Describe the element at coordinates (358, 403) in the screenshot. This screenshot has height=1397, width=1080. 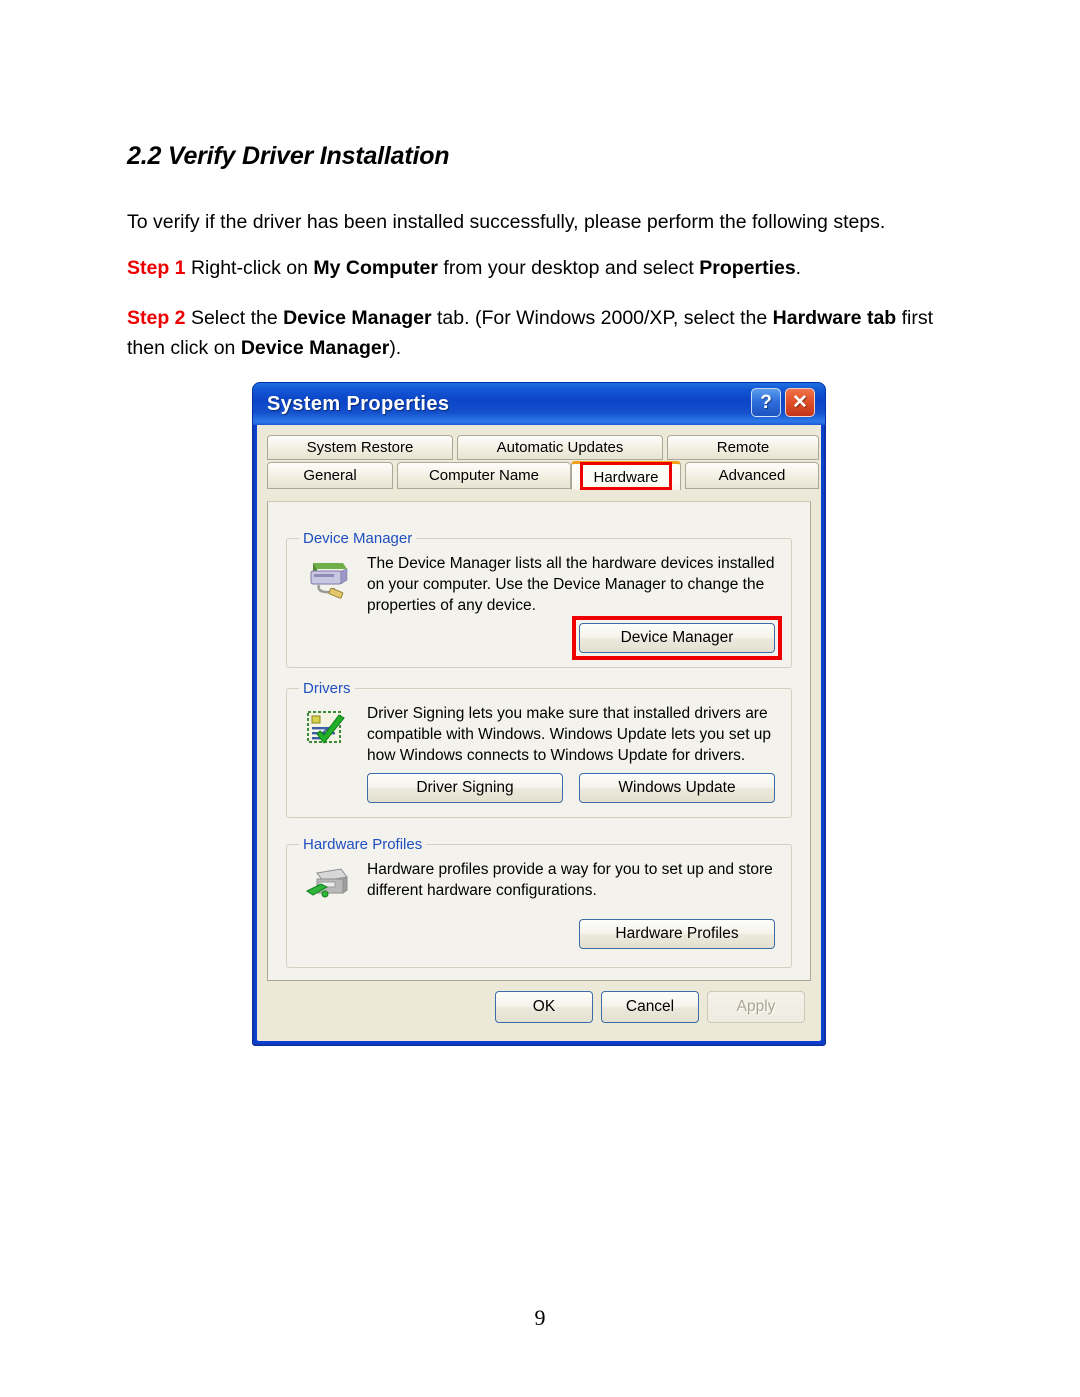
I see `dialog-title: System Properties` at that location.